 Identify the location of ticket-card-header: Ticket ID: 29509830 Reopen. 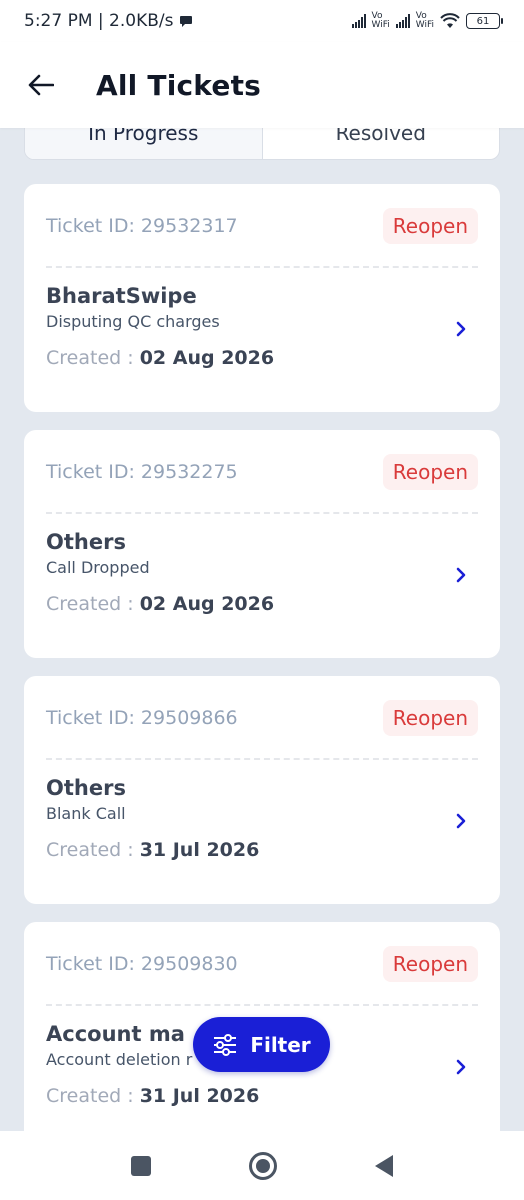
(262, 964).